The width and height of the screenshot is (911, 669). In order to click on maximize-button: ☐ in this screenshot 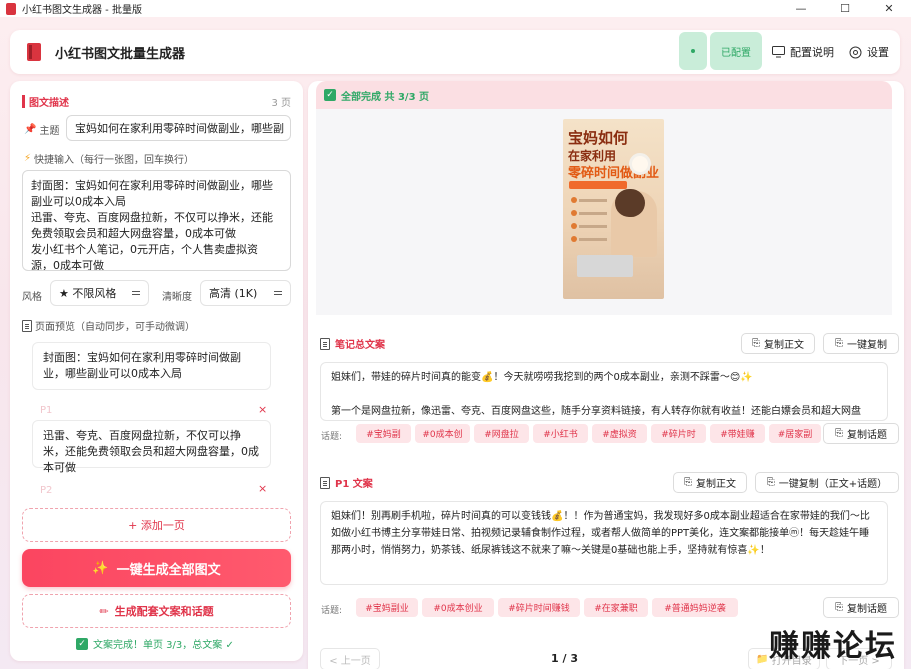, I will do `click(845, 8)`.